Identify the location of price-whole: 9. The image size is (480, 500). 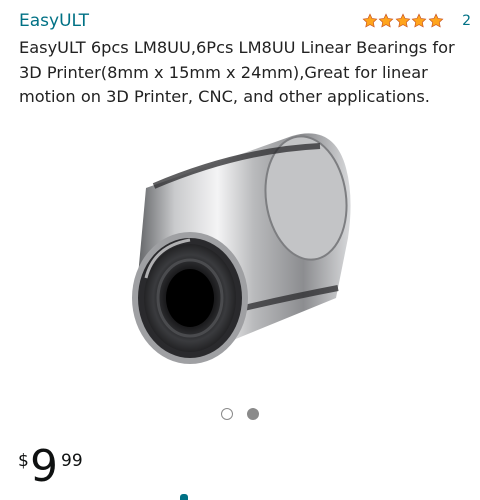
(44, 466).